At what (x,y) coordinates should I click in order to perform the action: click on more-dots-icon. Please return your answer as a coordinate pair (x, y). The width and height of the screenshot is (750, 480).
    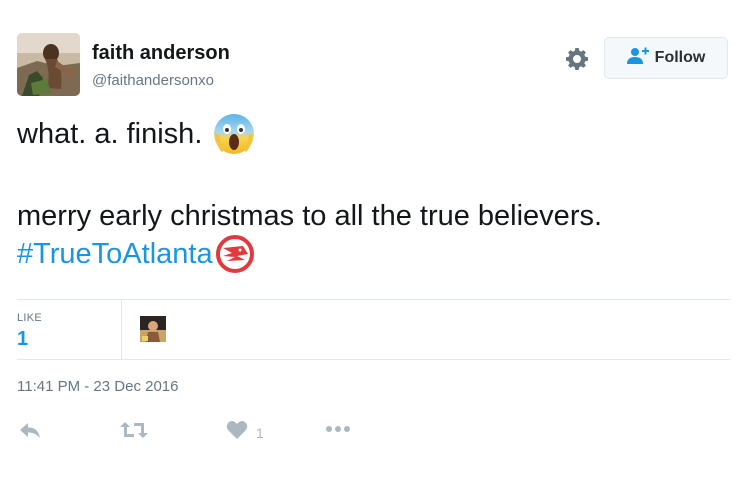
    Looking at the image, I should click on (338, 429).